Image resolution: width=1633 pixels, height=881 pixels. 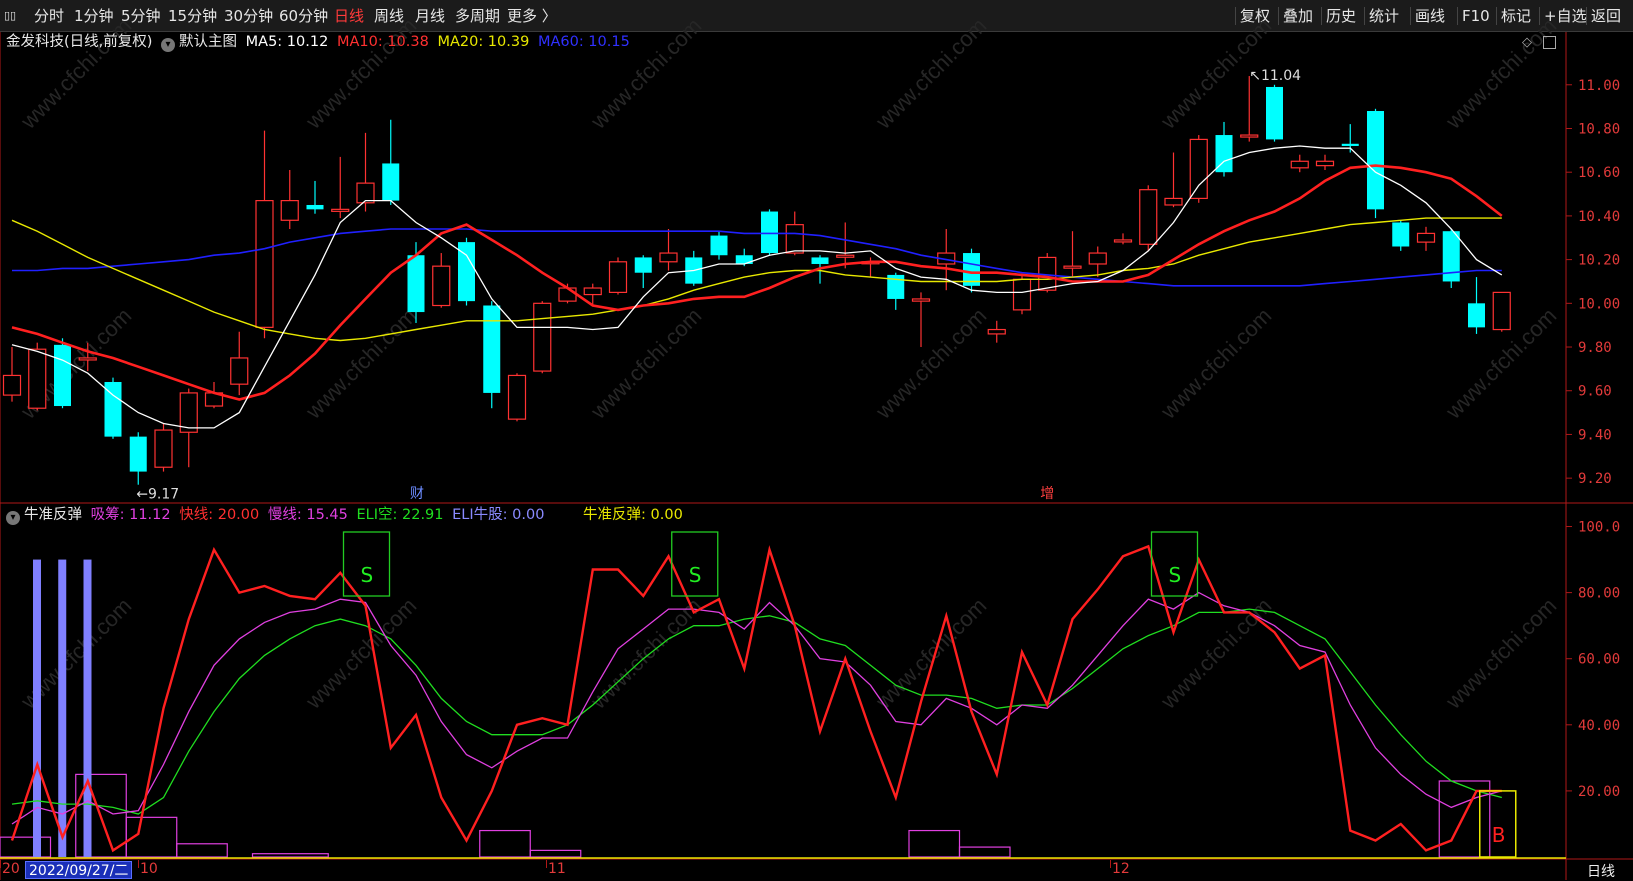 I want to click on template-name: 默认主图, so click(x=208, y=42).